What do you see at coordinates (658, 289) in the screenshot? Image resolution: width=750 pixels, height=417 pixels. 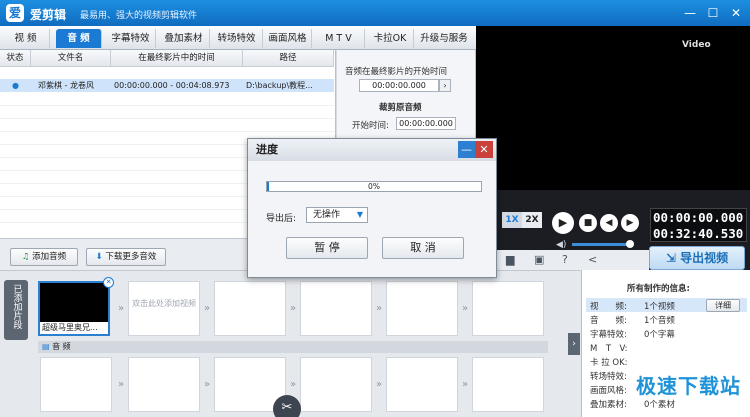 I see `project-info-title: 所有制作的信息:` at bounding box center [658, 289].